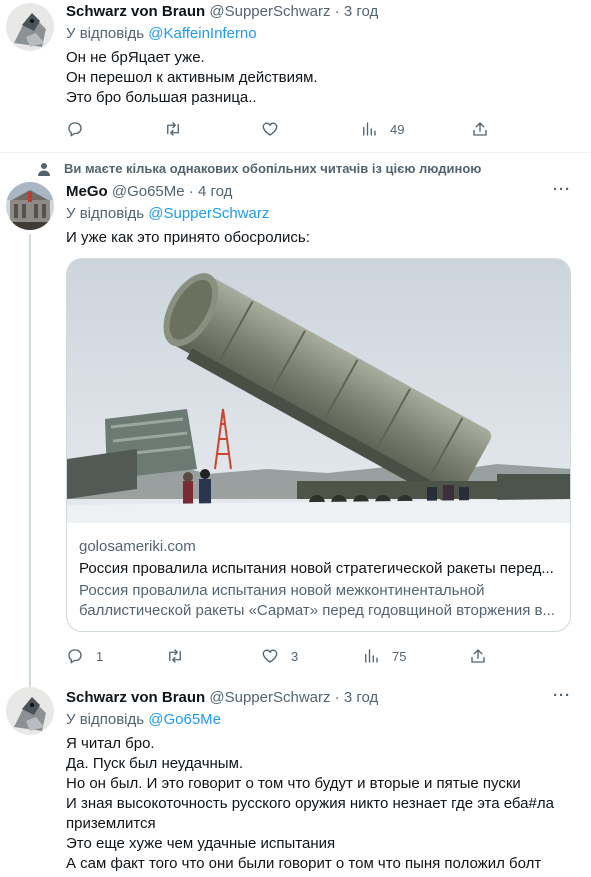 This screenshot has width=591, height=877. I want to click on author-name: MeGo, so click(87, 191).